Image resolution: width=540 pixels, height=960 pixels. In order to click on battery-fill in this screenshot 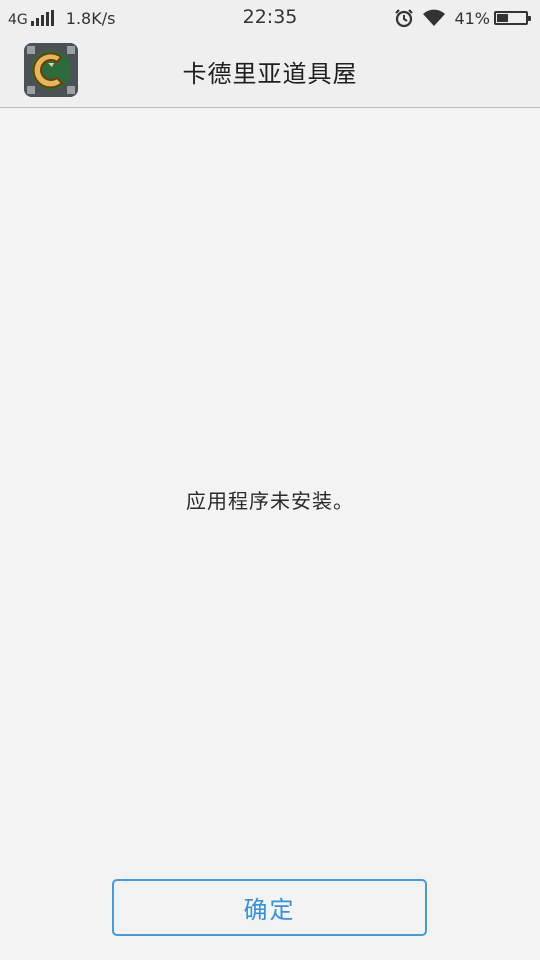, I will do `click(502, 18)`.